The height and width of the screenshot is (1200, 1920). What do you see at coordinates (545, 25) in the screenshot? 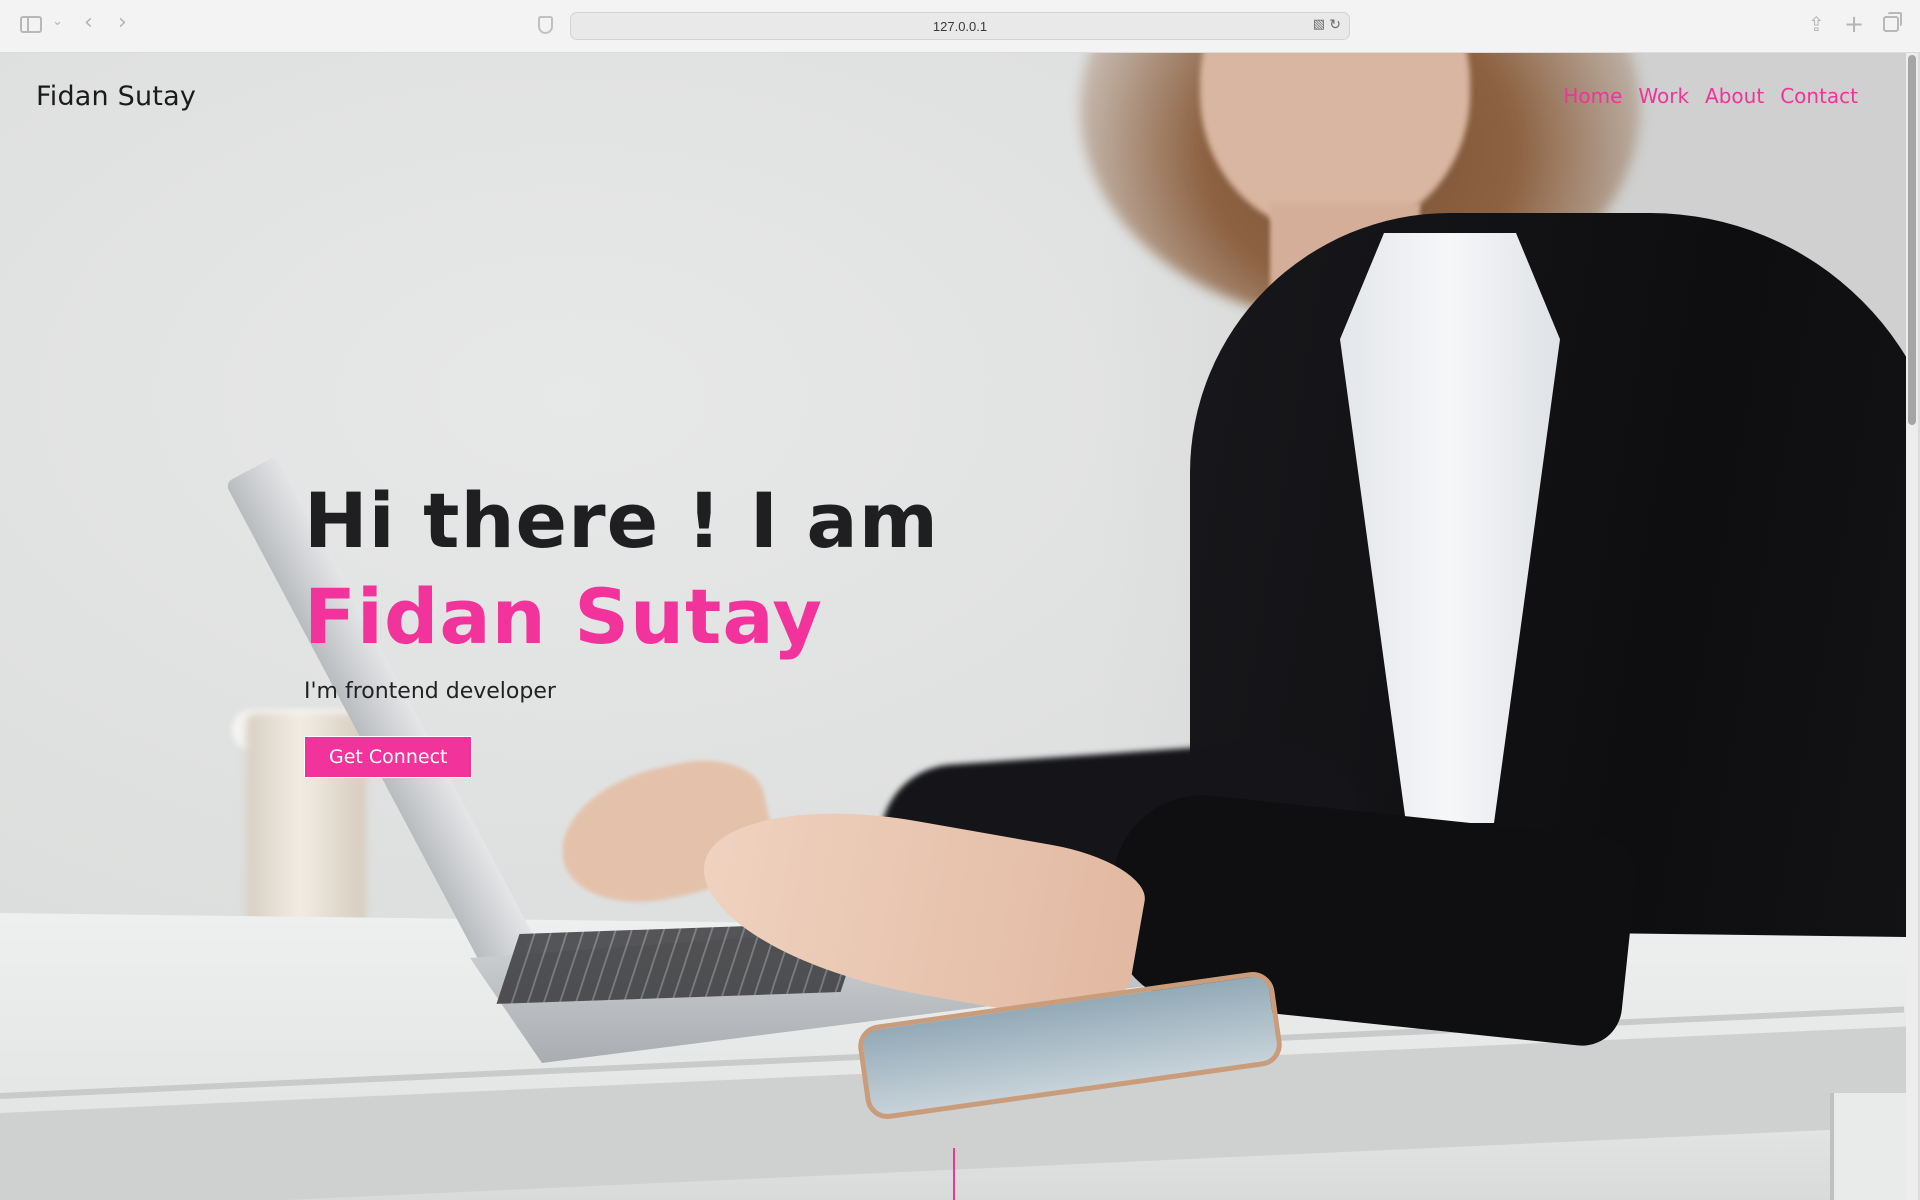
I see `shield-icon` at bounding box center [545, 25].